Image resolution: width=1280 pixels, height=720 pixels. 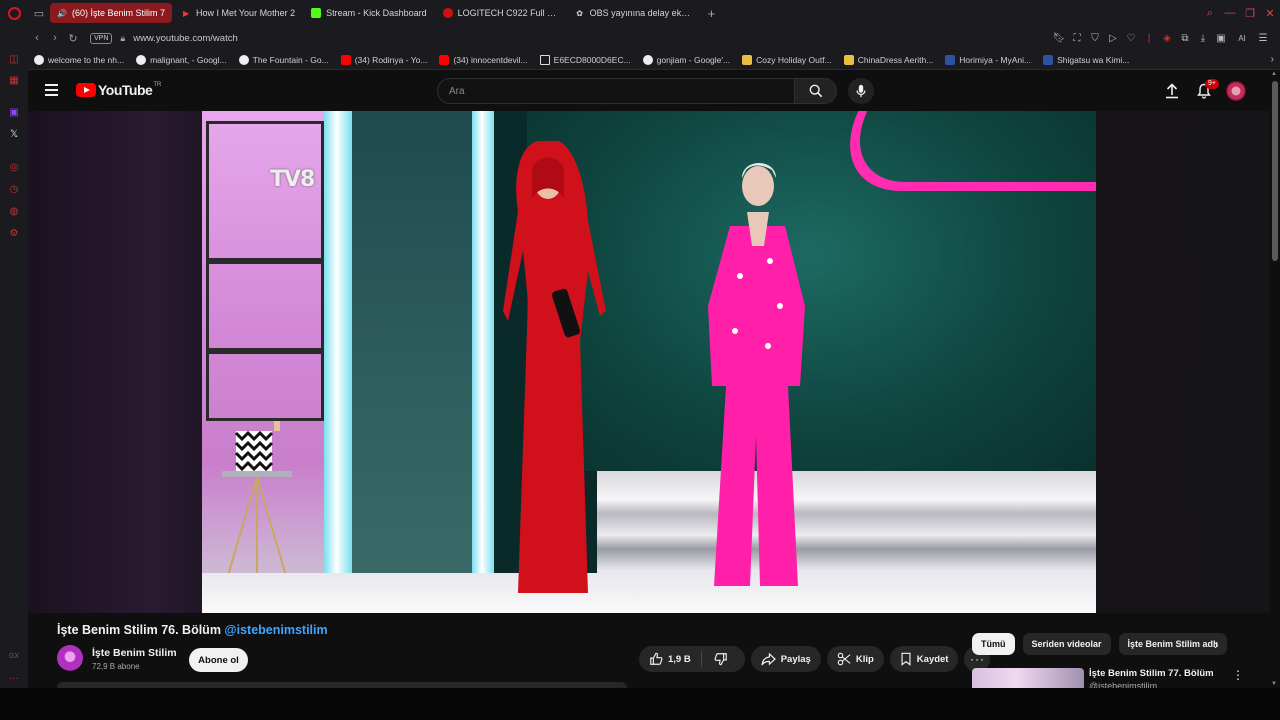 What do you see at coordinates (1274, 74) in the screenshot?
I see `scroll-up-icon: ▲` at bounding box center [1274, 74].